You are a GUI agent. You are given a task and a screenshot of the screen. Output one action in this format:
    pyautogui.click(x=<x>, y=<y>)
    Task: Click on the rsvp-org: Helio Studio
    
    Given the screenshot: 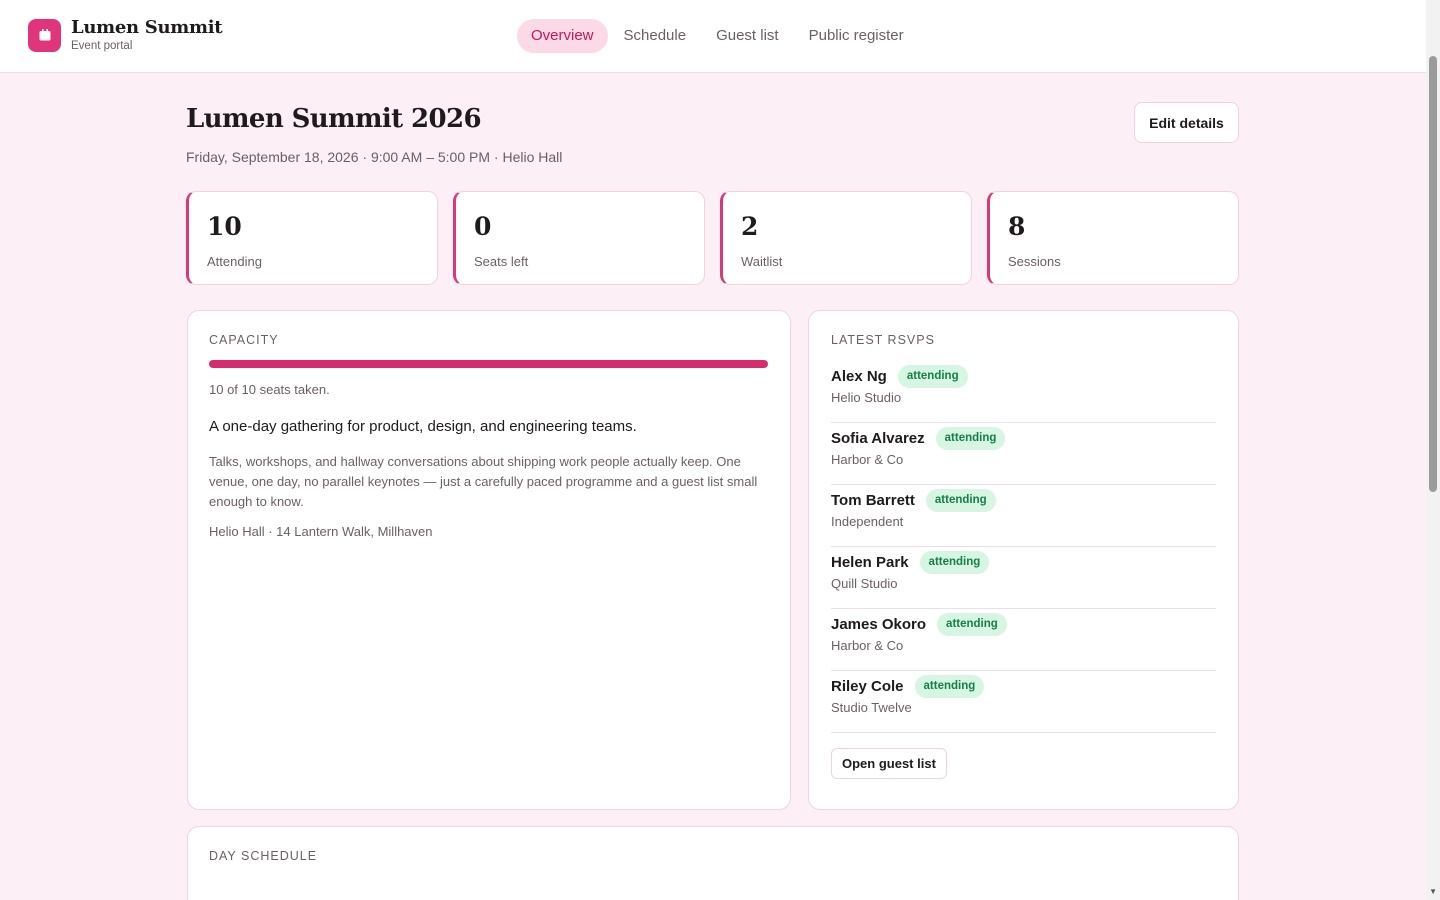 What is the action you would take?
    pyautogui.click(x=866, y=397)
    